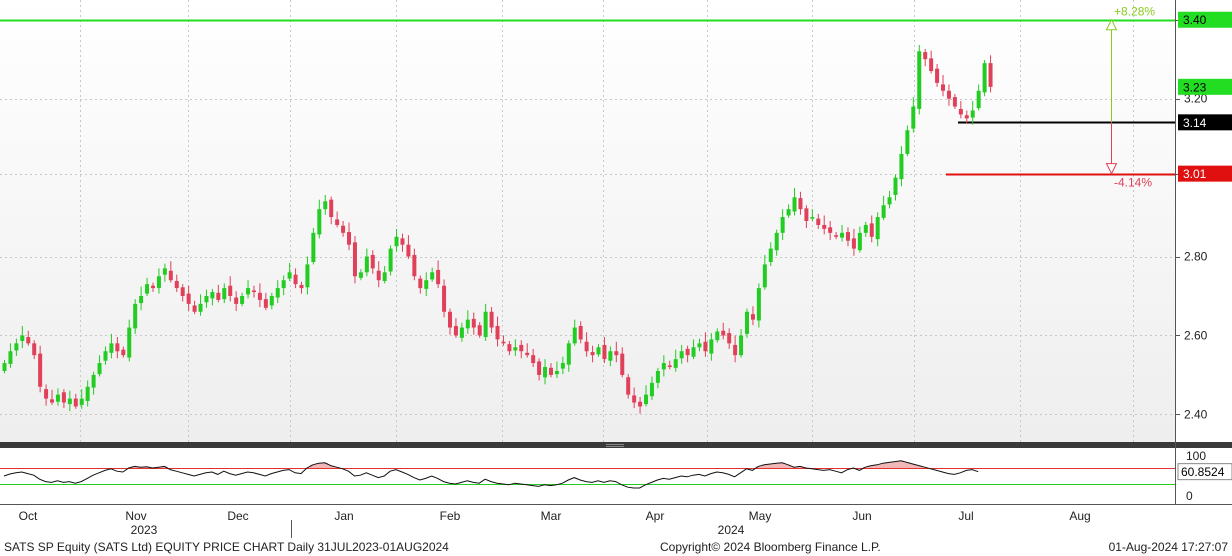 Image resolution: width=1232 pixels, height=556 pixels. Describe the element at coordinates (770, 547) in the screenshot. I see `copyright-notice: Copyright© 2024 Bloomberg Finance L.P.` at that location.